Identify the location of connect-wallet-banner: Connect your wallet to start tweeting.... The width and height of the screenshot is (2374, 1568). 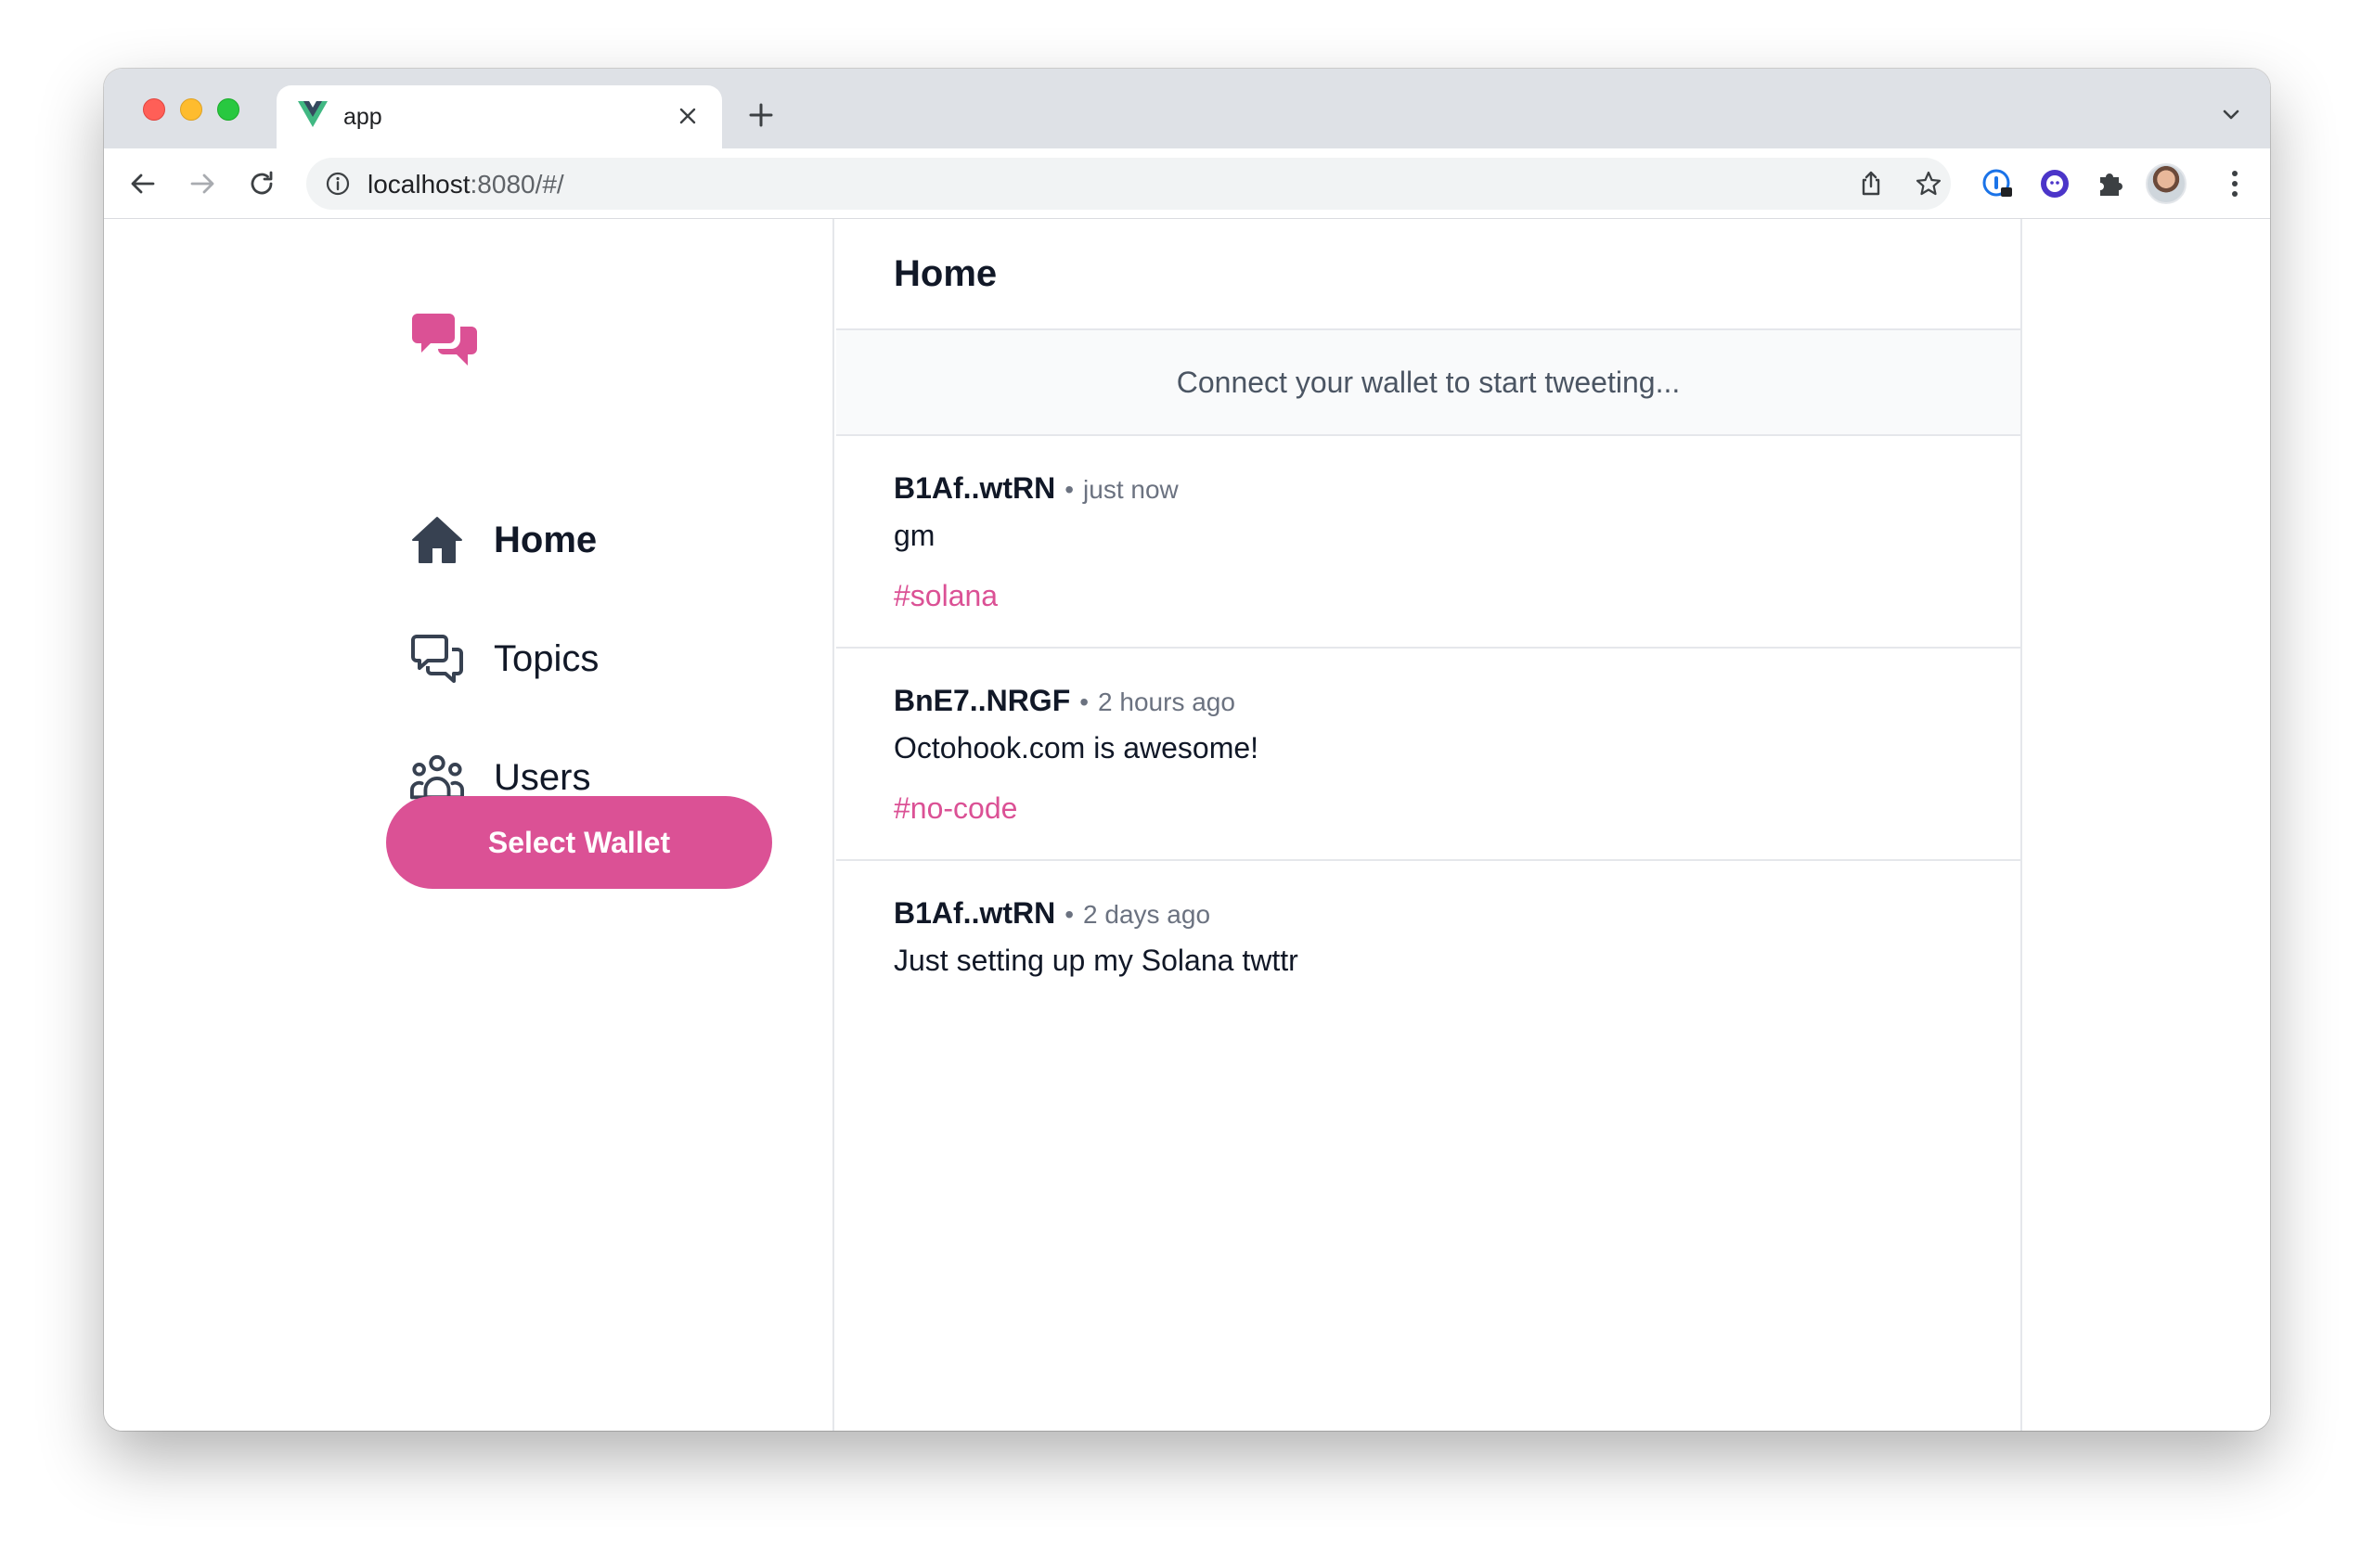
(1428, 383).